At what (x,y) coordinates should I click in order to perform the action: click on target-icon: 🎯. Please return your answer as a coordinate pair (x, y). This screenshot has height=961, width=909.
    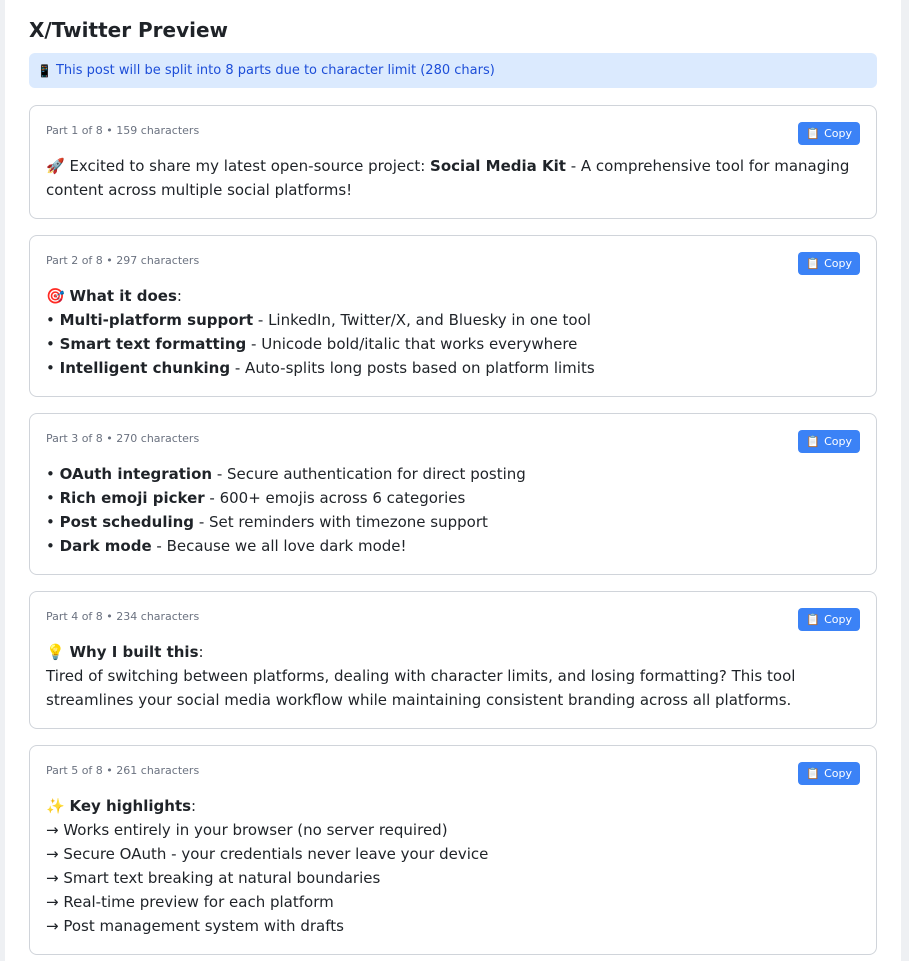
    Looking at the image, I should click on (55, 296).